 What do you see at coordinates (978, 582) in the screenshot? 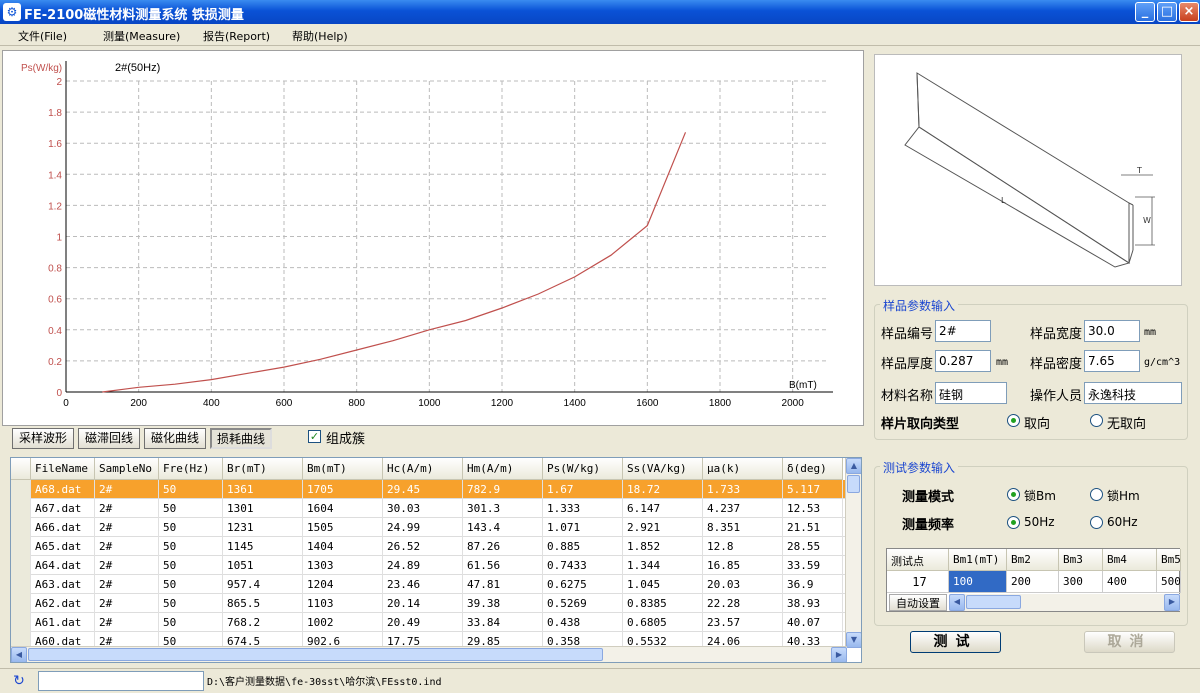
I see `bm1-input: 100` at bounding box center [978, 582].